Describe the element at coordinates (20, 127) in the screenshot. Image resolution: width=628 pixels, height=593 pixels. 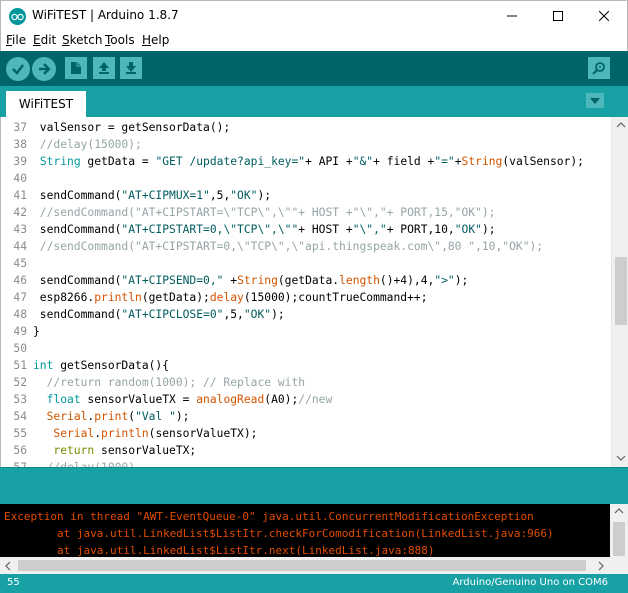
I see `line-number: 37` at that location.